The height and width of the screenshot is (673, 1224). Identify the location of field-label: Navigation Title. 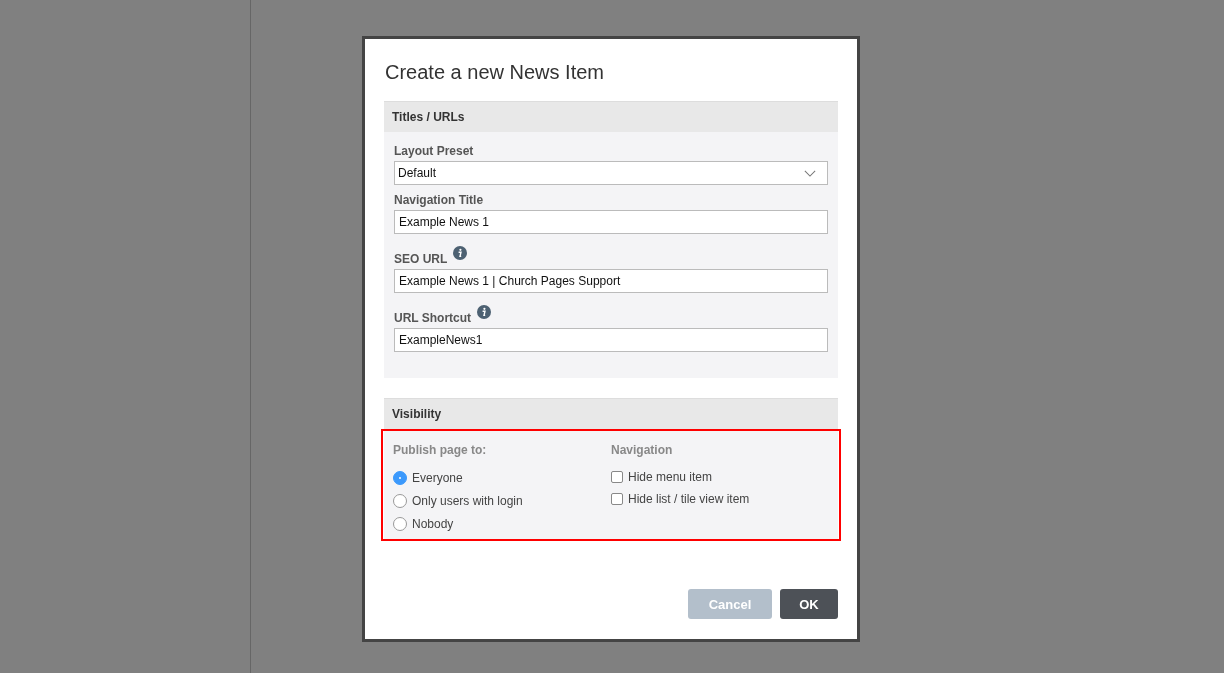
(439, 200).